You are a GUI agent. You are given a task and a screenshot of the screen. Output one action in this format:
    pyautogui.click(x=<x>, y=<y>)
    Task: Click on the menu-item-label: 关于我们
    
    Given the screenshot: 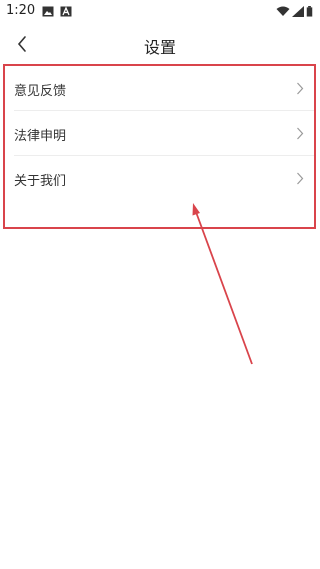 What is the action you would take?
    pyautogui.click(x=40, y=181)
    